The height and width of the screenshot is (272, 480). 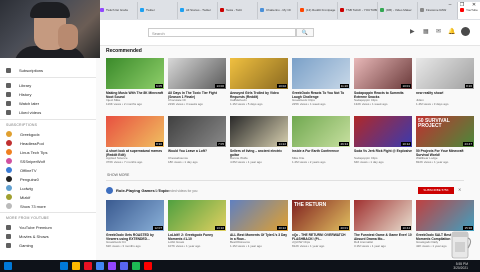 What do you see at coordinates (434, 123) in the screenshot?
I see `thumbnail-overlay-text: 50 SURVIVAL PROJECT` at bounding box center [434, 123].